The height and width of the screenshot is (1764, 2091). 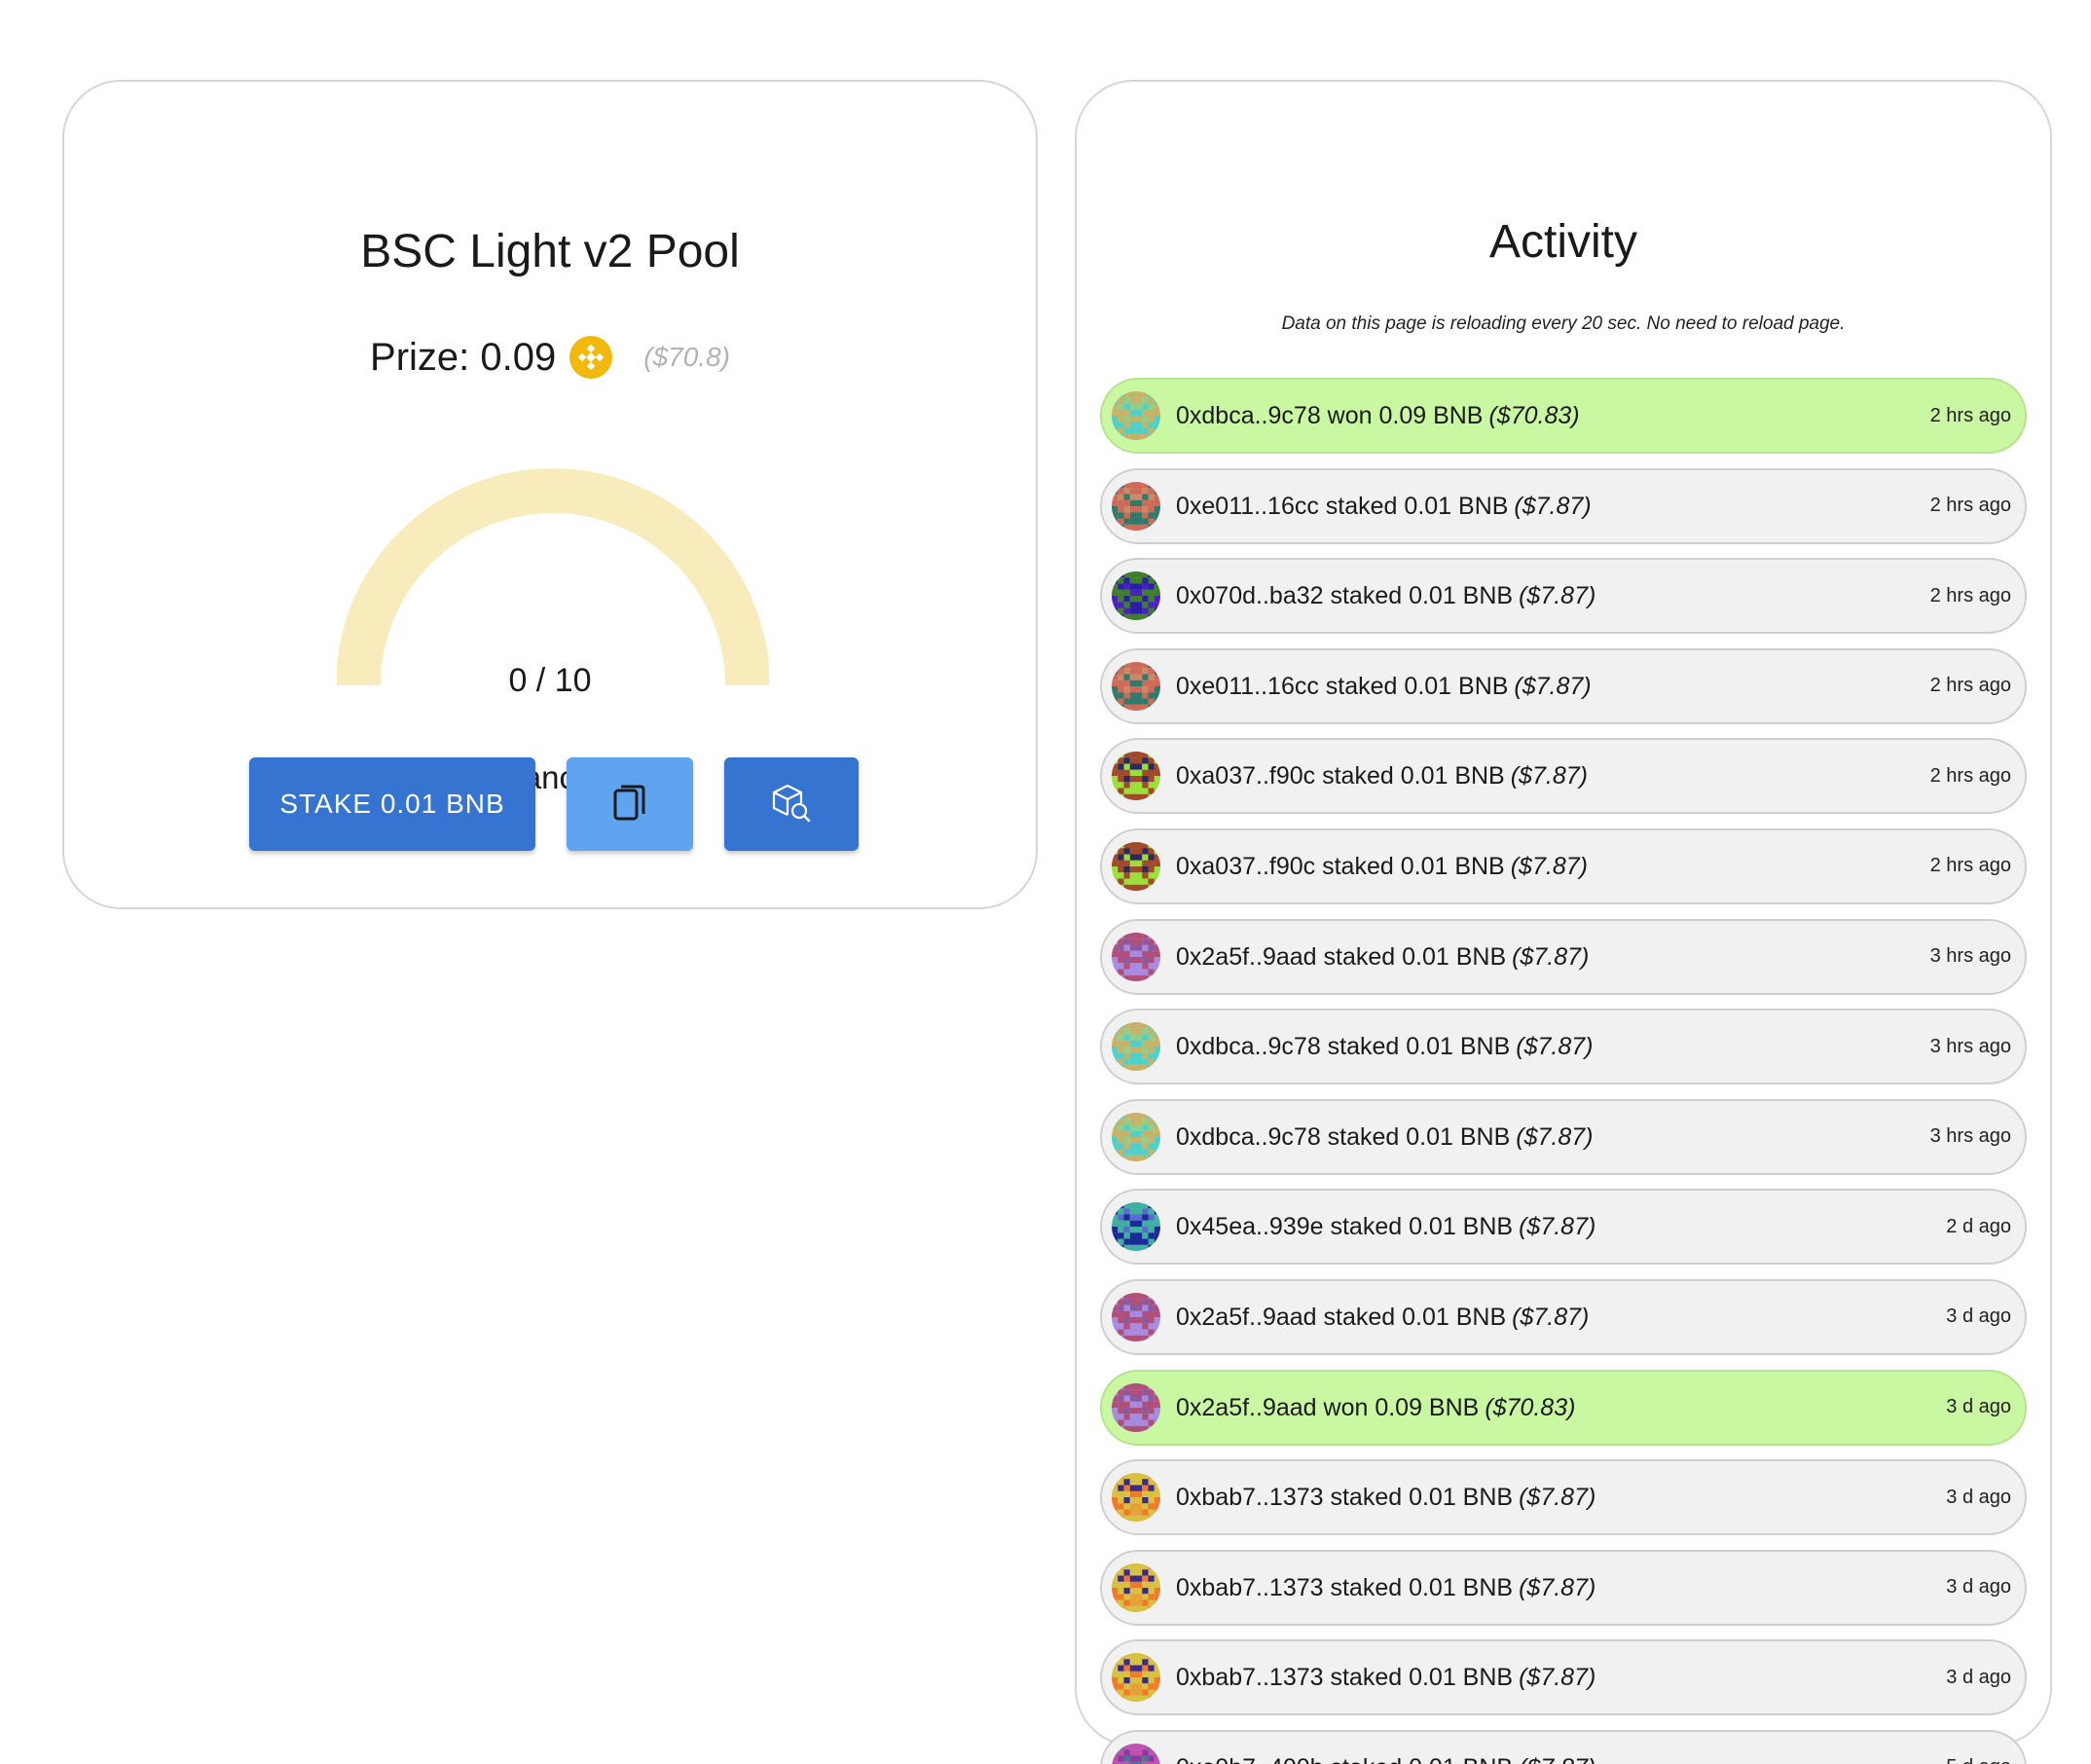 What do you see at coordinates (550, 252) in the screenshot?
I see `pool-title: BSC Light v2 Pool` at bounding box center [550, 252].